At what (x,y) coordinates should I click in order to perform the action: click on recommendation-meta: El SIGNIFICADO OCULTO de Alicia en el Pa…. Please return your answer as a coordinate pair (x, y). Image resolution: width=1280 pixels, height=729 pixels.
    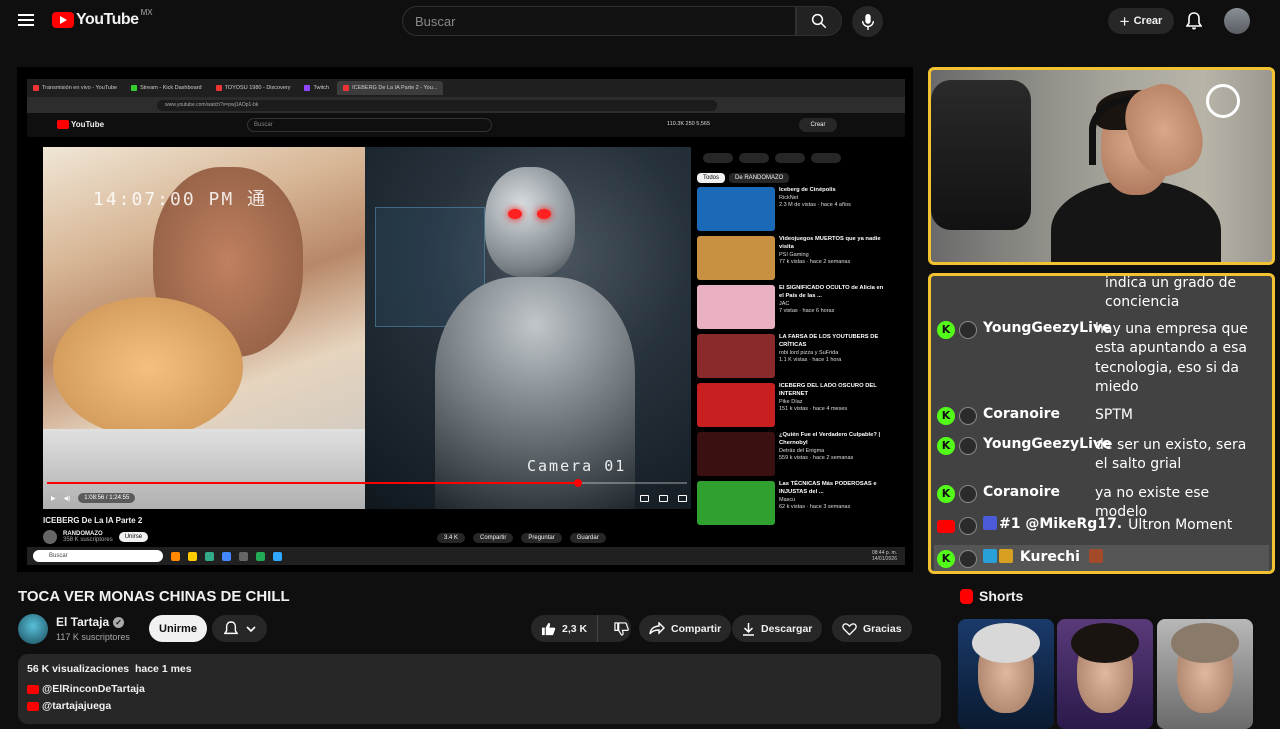
    Looking at the image, I should click on (833, 307).